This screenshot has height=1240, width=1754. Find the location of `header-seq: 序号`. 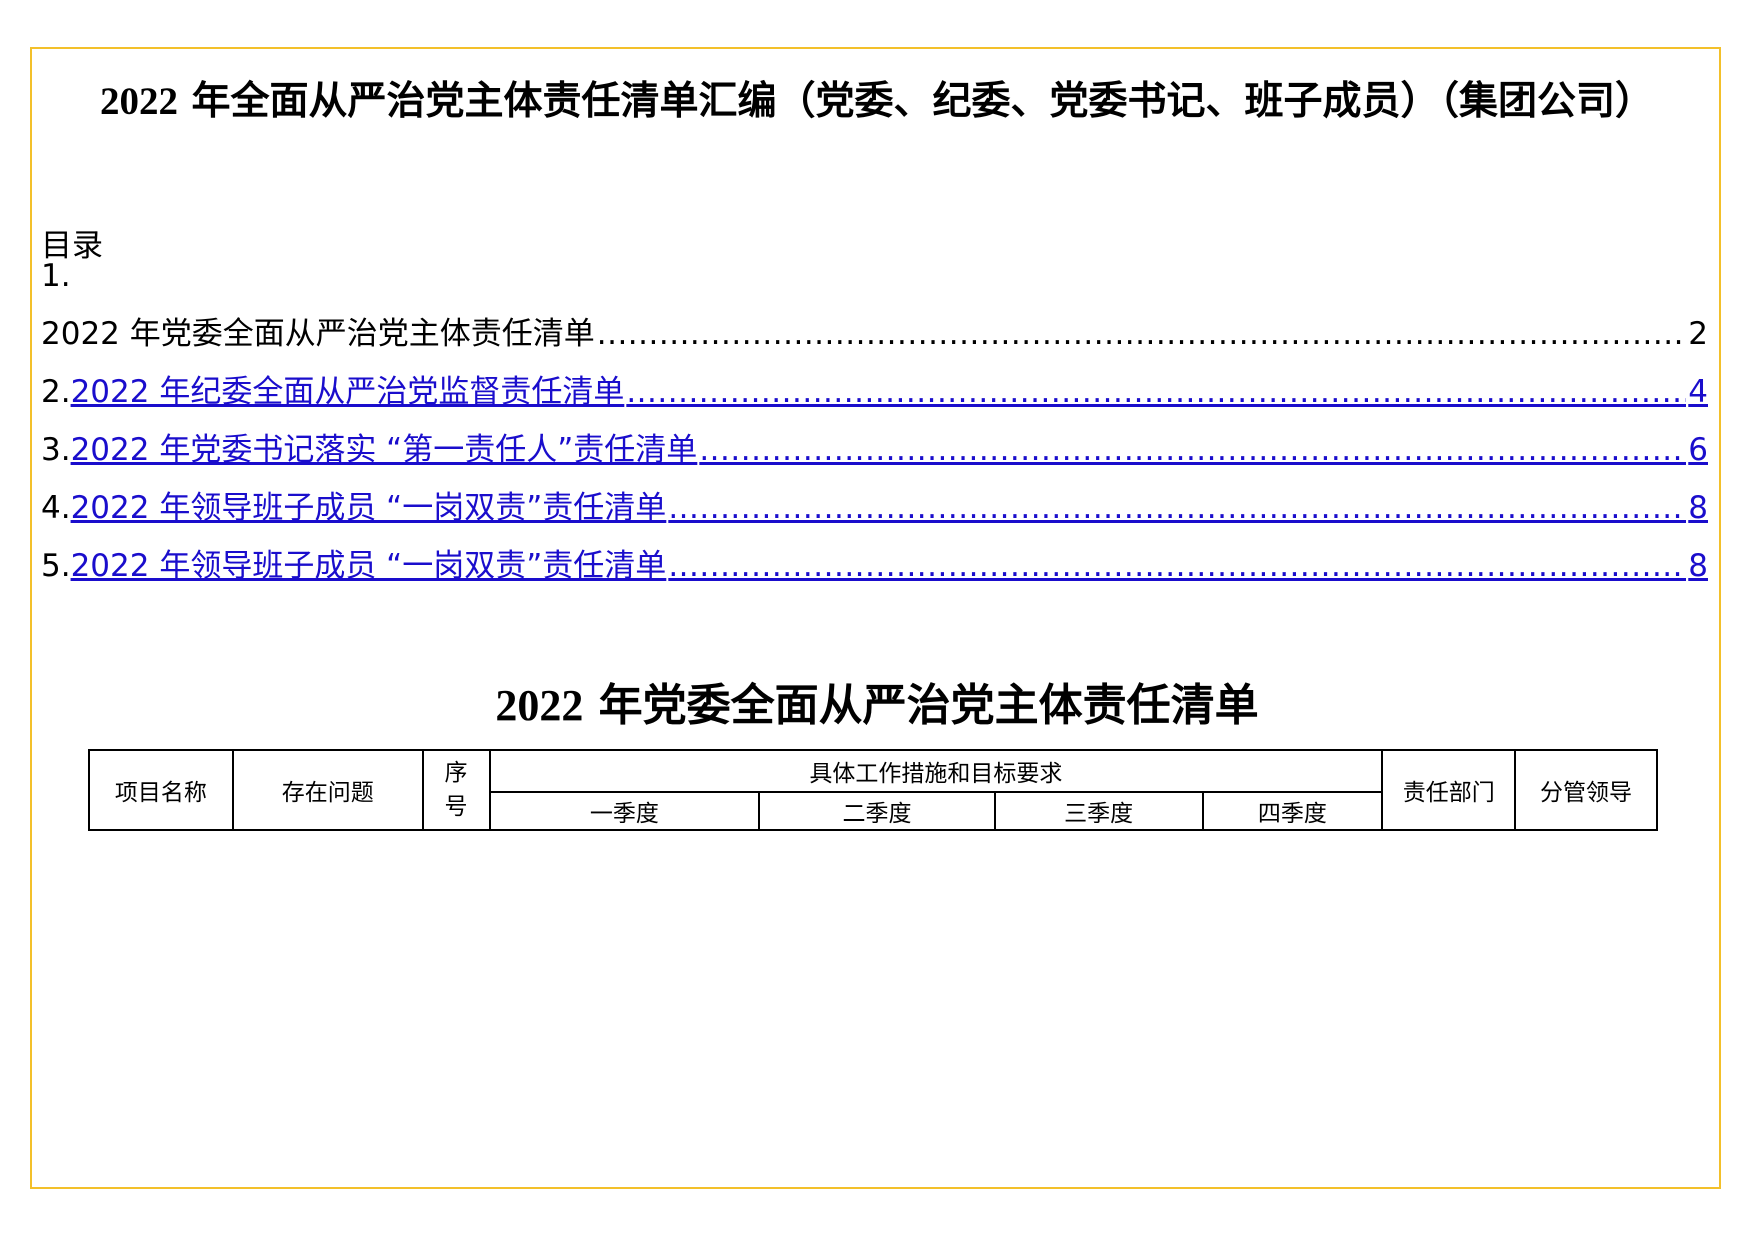

header-seq: 序号 is located at coordinates (456, 790).